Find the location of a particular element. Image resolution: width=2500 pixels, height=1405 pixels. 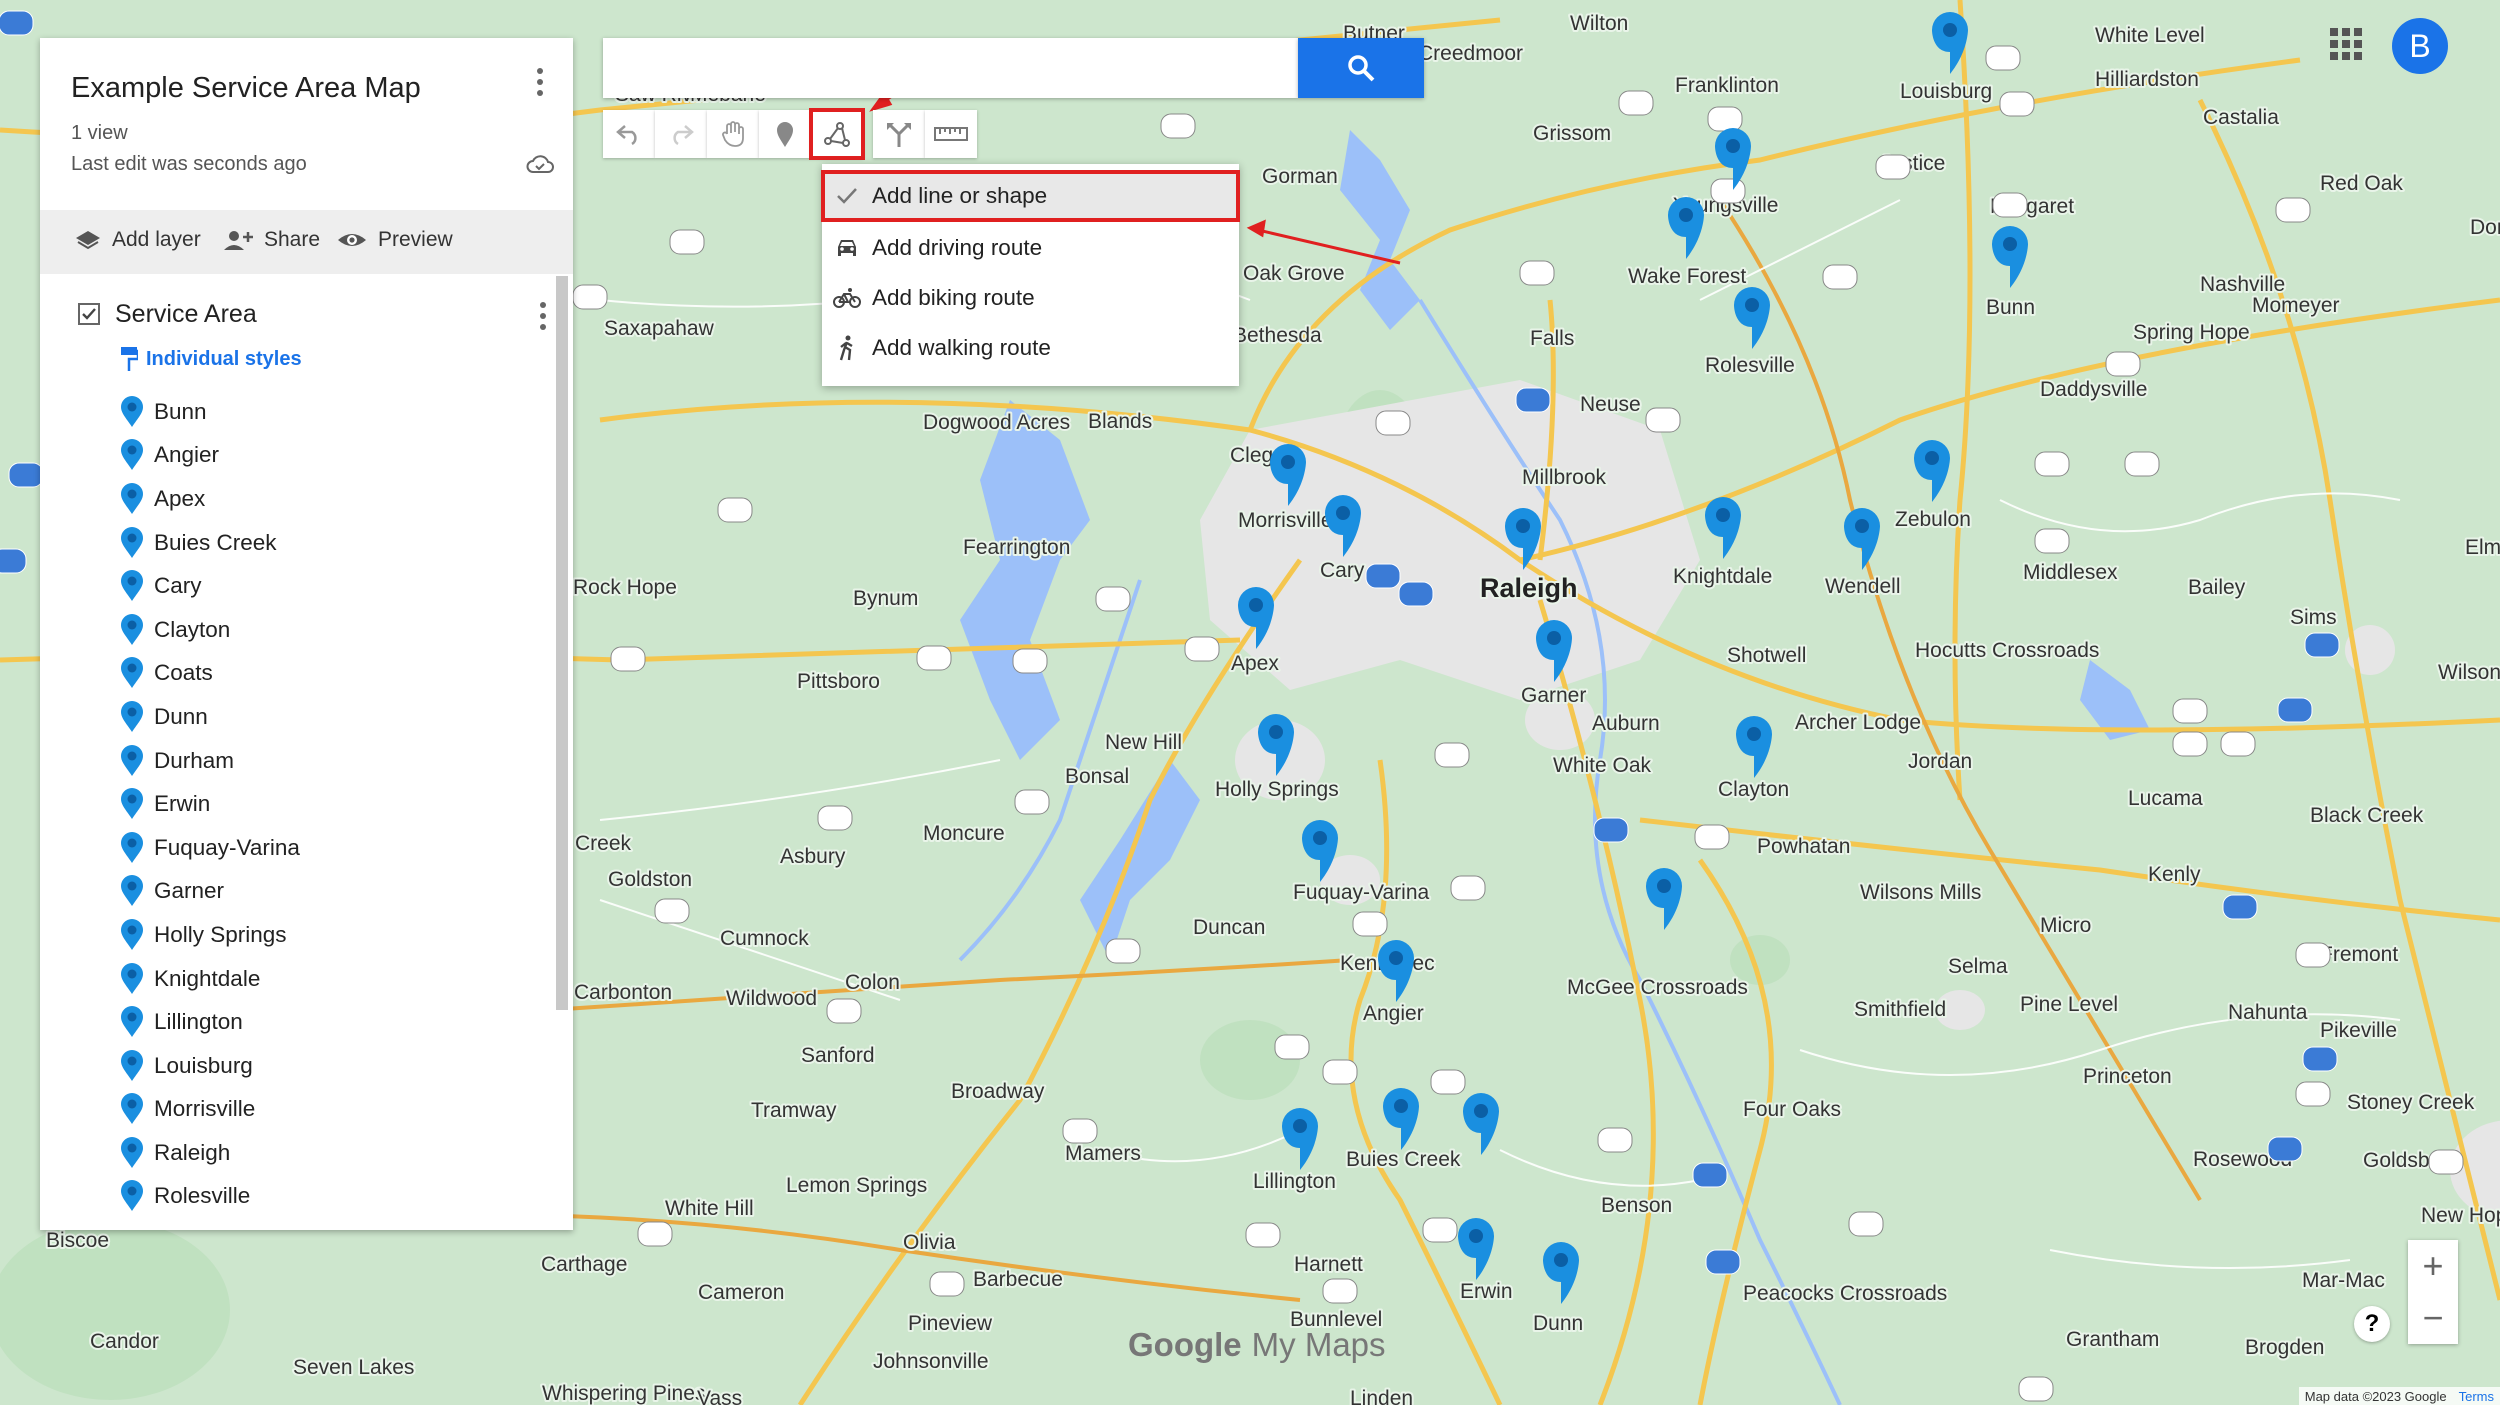

individual-styles-label: Individual styles is located at coordinates (224, 358).